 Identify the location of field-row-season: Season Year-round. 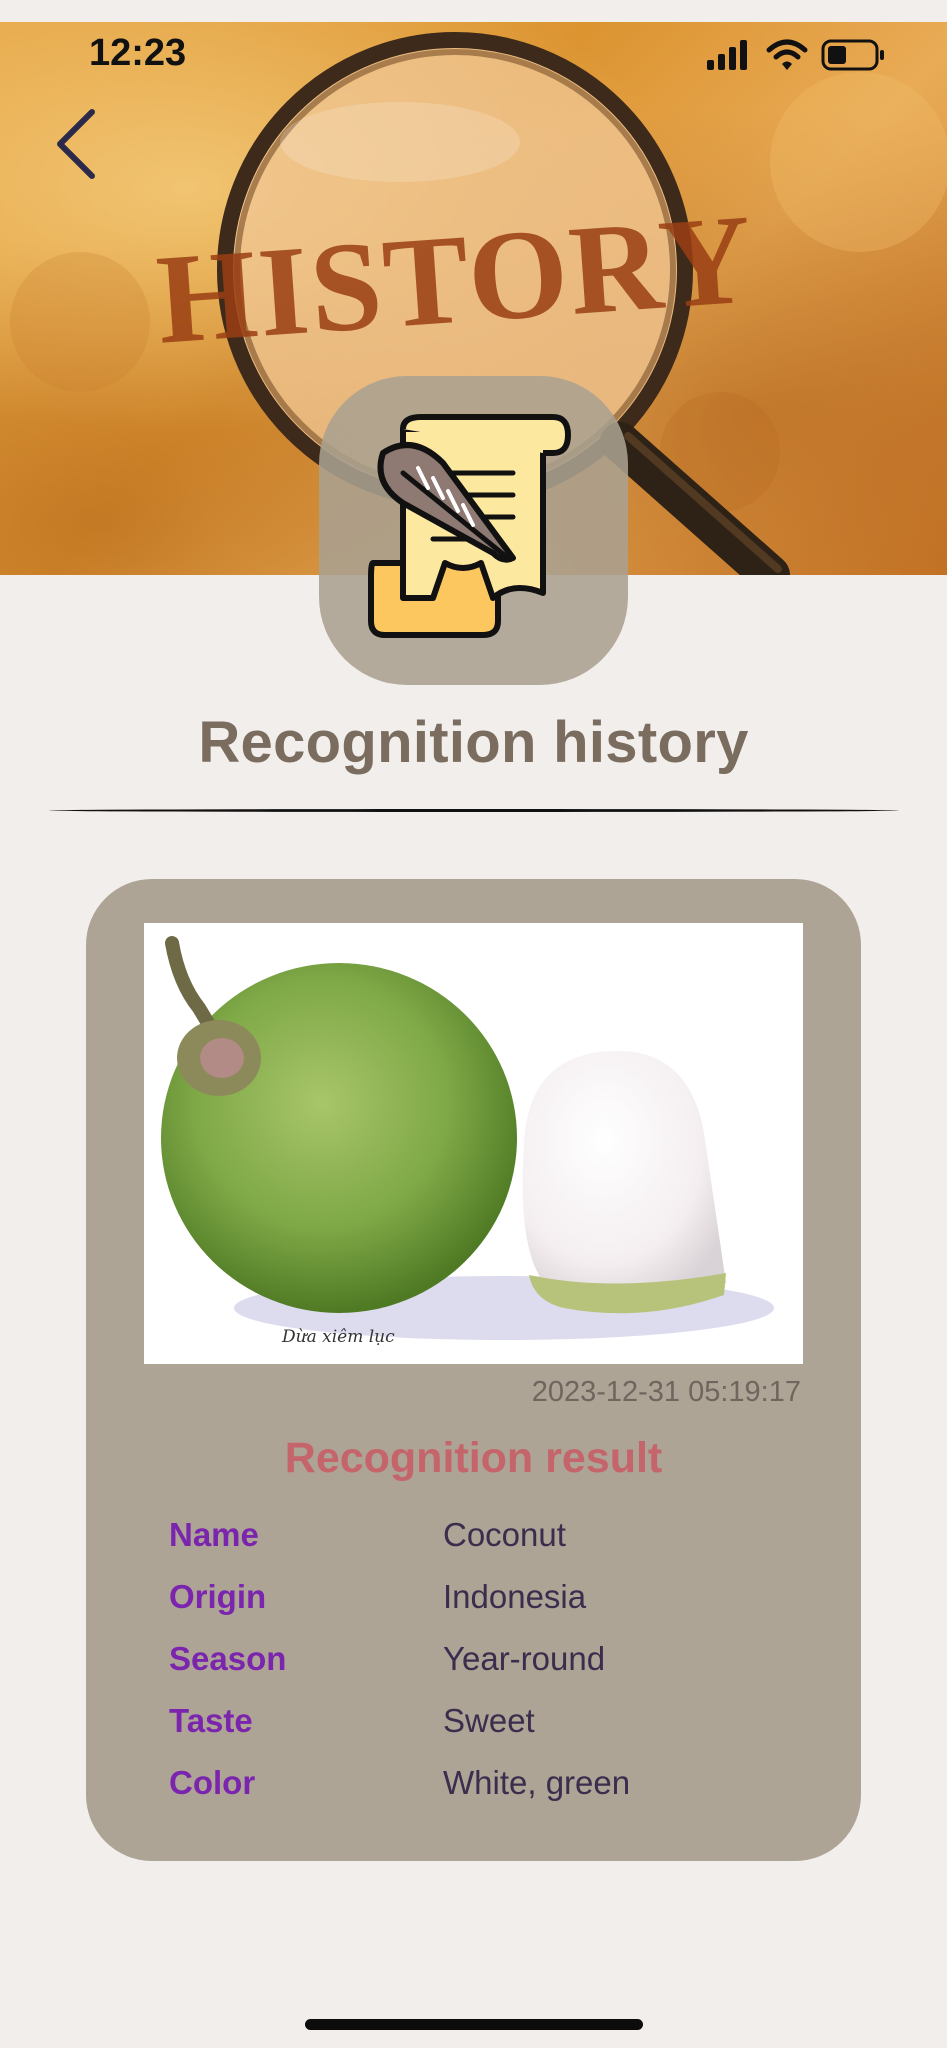
(489, 1671).